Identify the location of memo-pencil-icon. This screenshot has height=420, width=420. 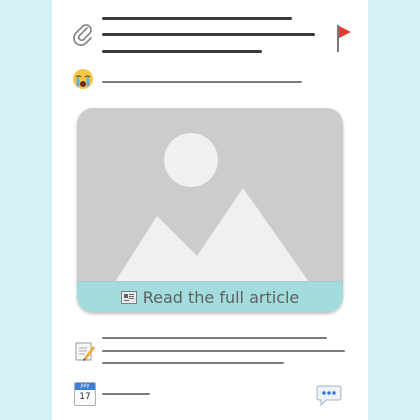
(85, 351).